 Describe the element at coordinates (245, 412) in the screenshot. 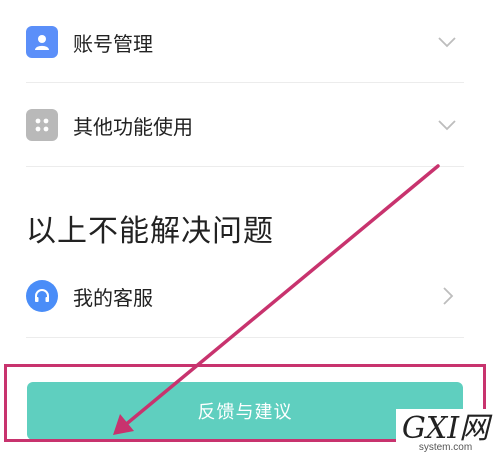

I see `feedback-button-label: 反馈与建议` at that location.